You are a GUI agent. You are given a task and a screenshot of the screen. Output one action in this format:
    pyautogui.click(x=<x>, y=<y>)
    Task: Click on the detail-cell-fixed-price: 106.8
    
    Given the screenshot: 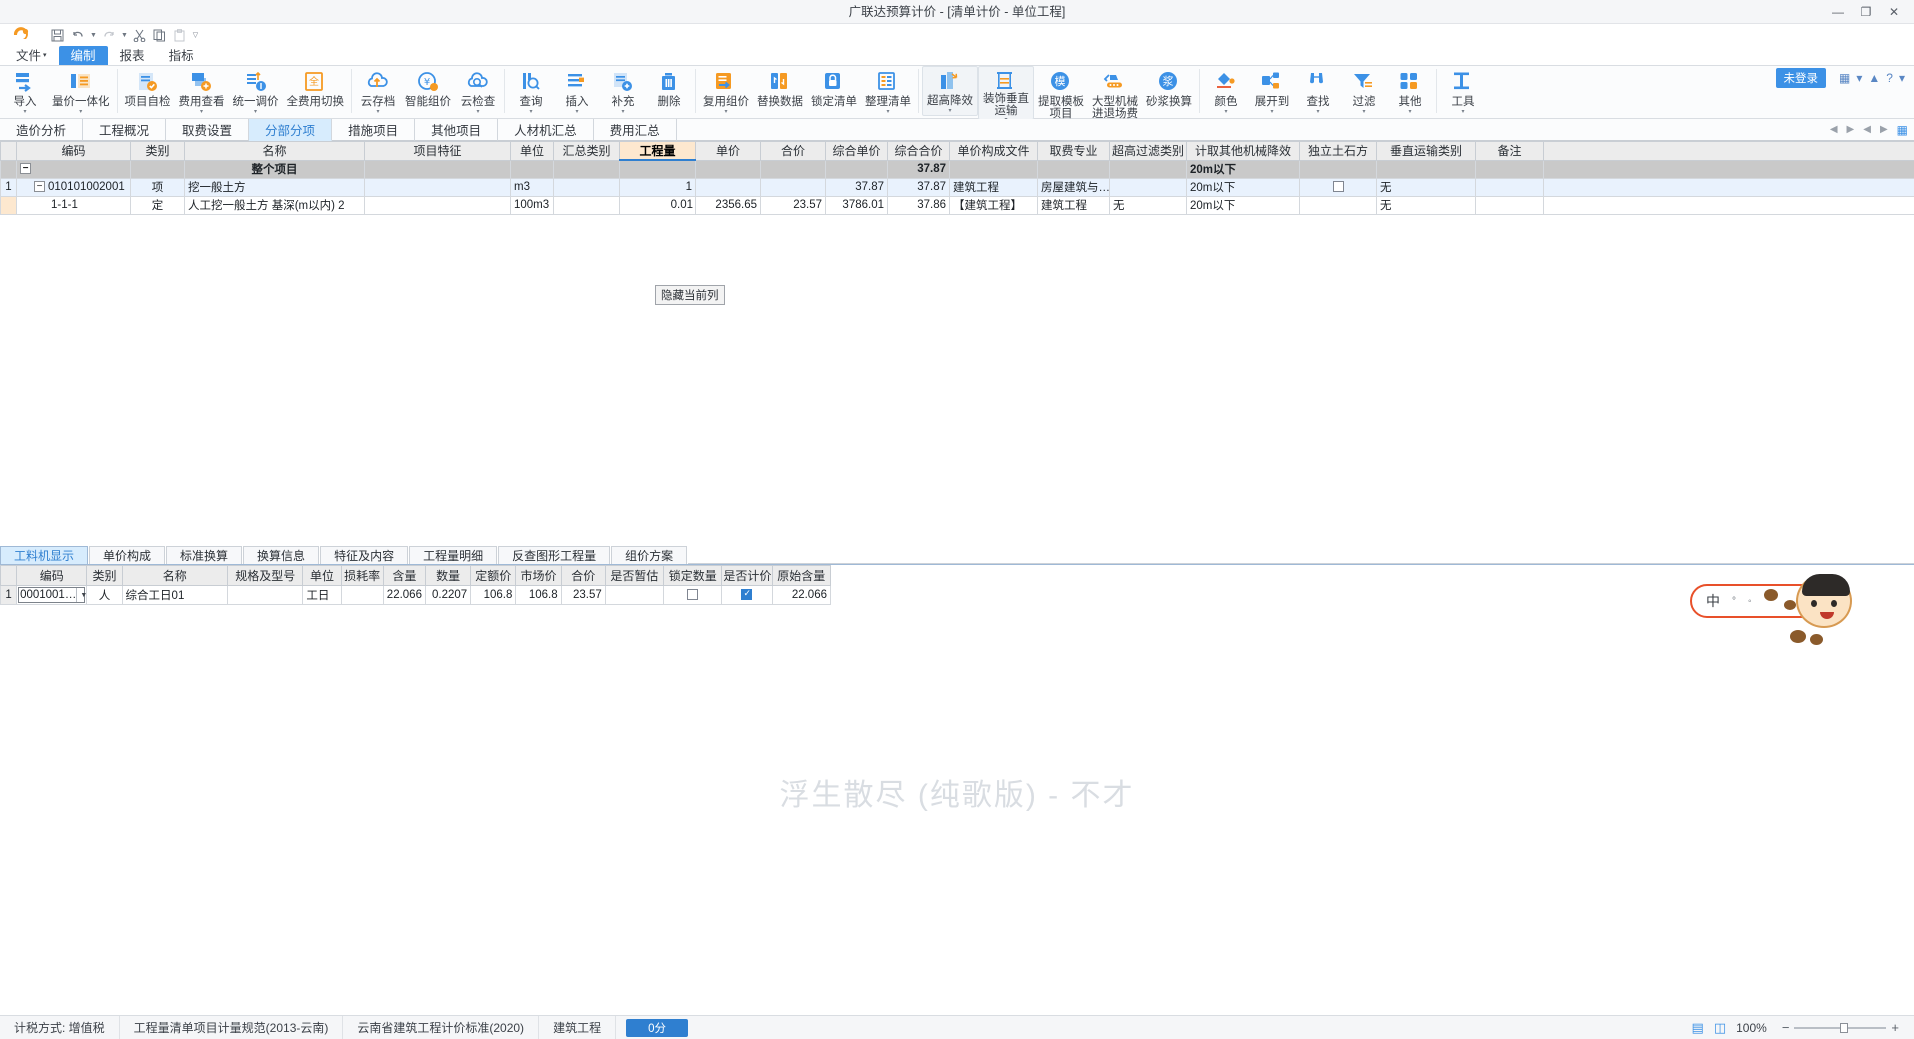 What is the action you would take?
    pyautogui.click(x=493, y=595)
    